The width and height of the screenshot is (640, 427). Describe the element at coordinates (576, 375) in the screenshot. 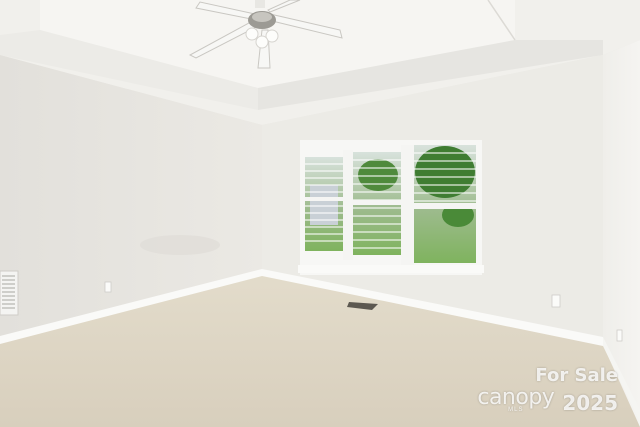

I see `watermark-for-sale: For Sale` at that location.